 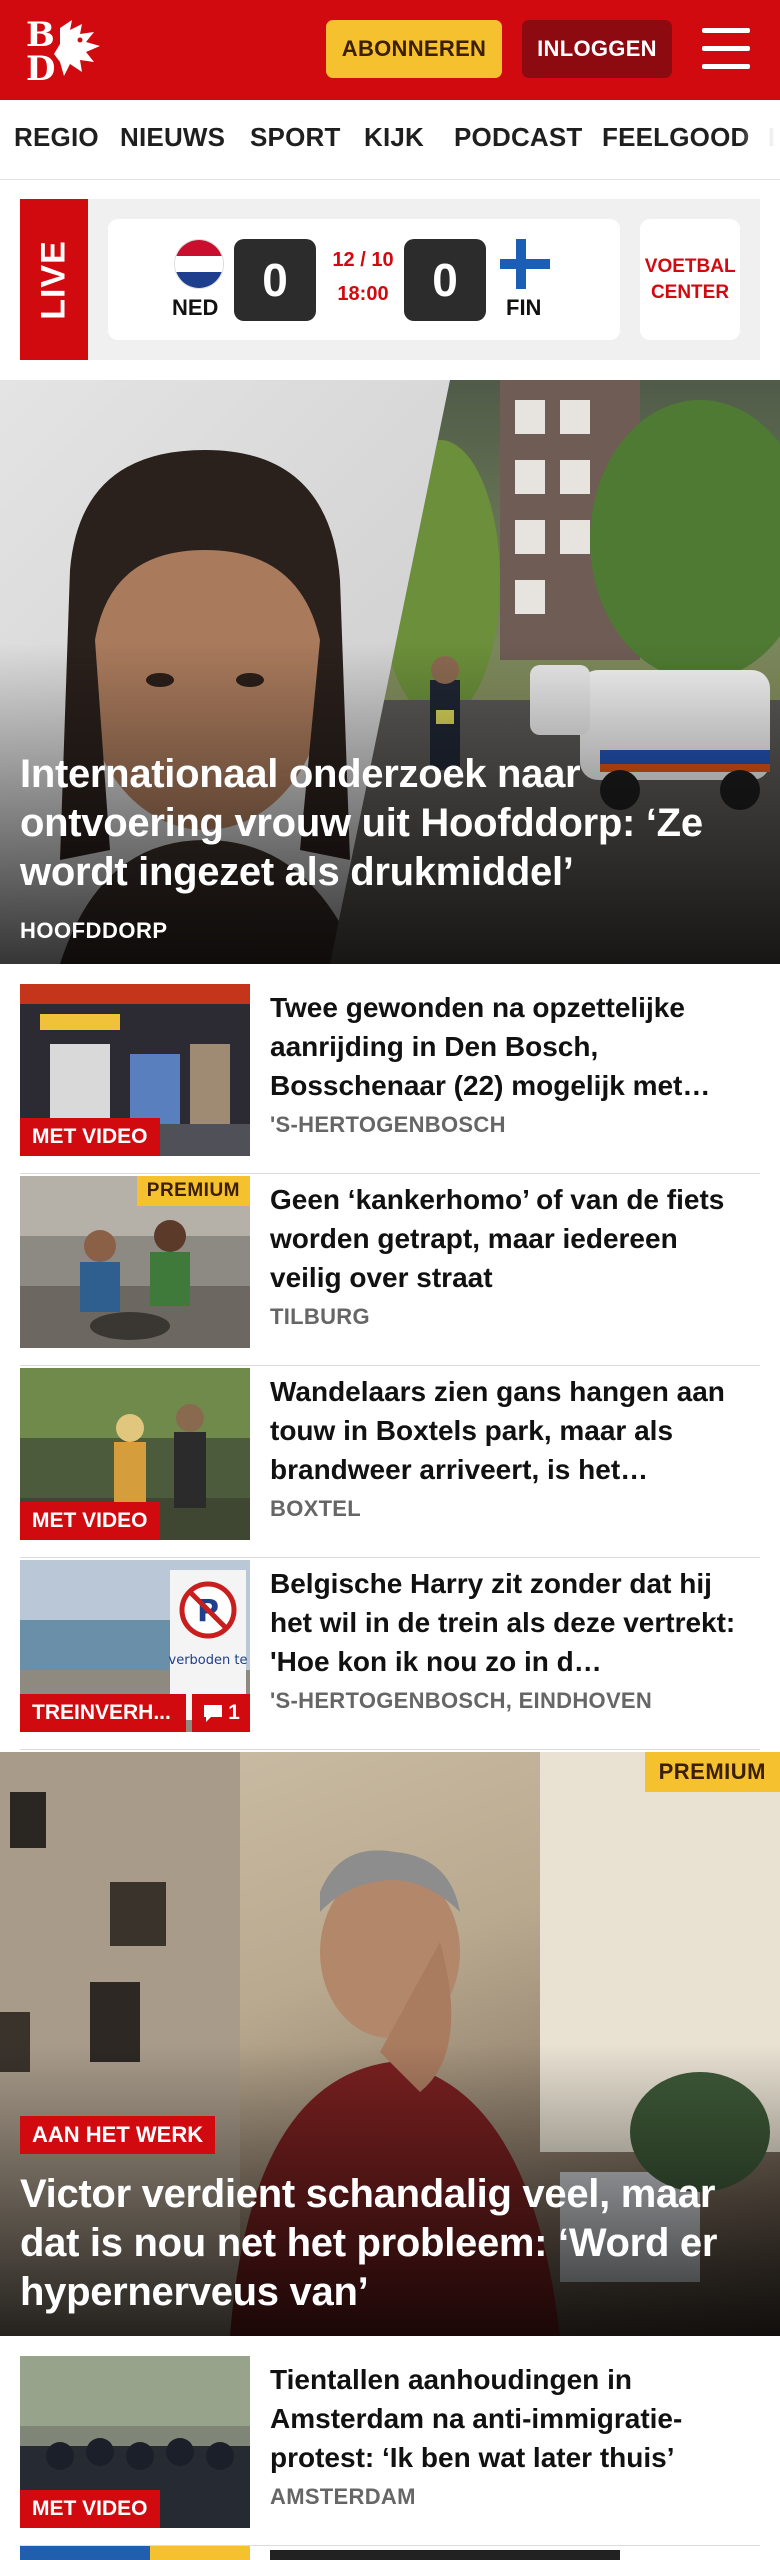 I want to click on match-date: 12 / 10, so click(x=363, y=260).